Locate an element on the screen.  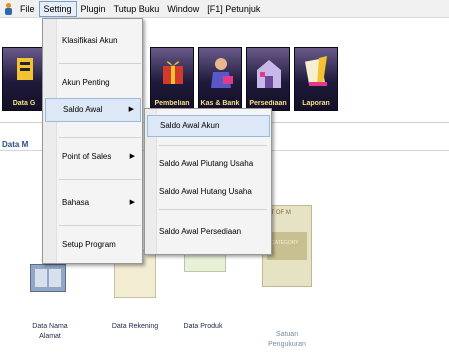
data-icon is located at coordinates (25, 69).